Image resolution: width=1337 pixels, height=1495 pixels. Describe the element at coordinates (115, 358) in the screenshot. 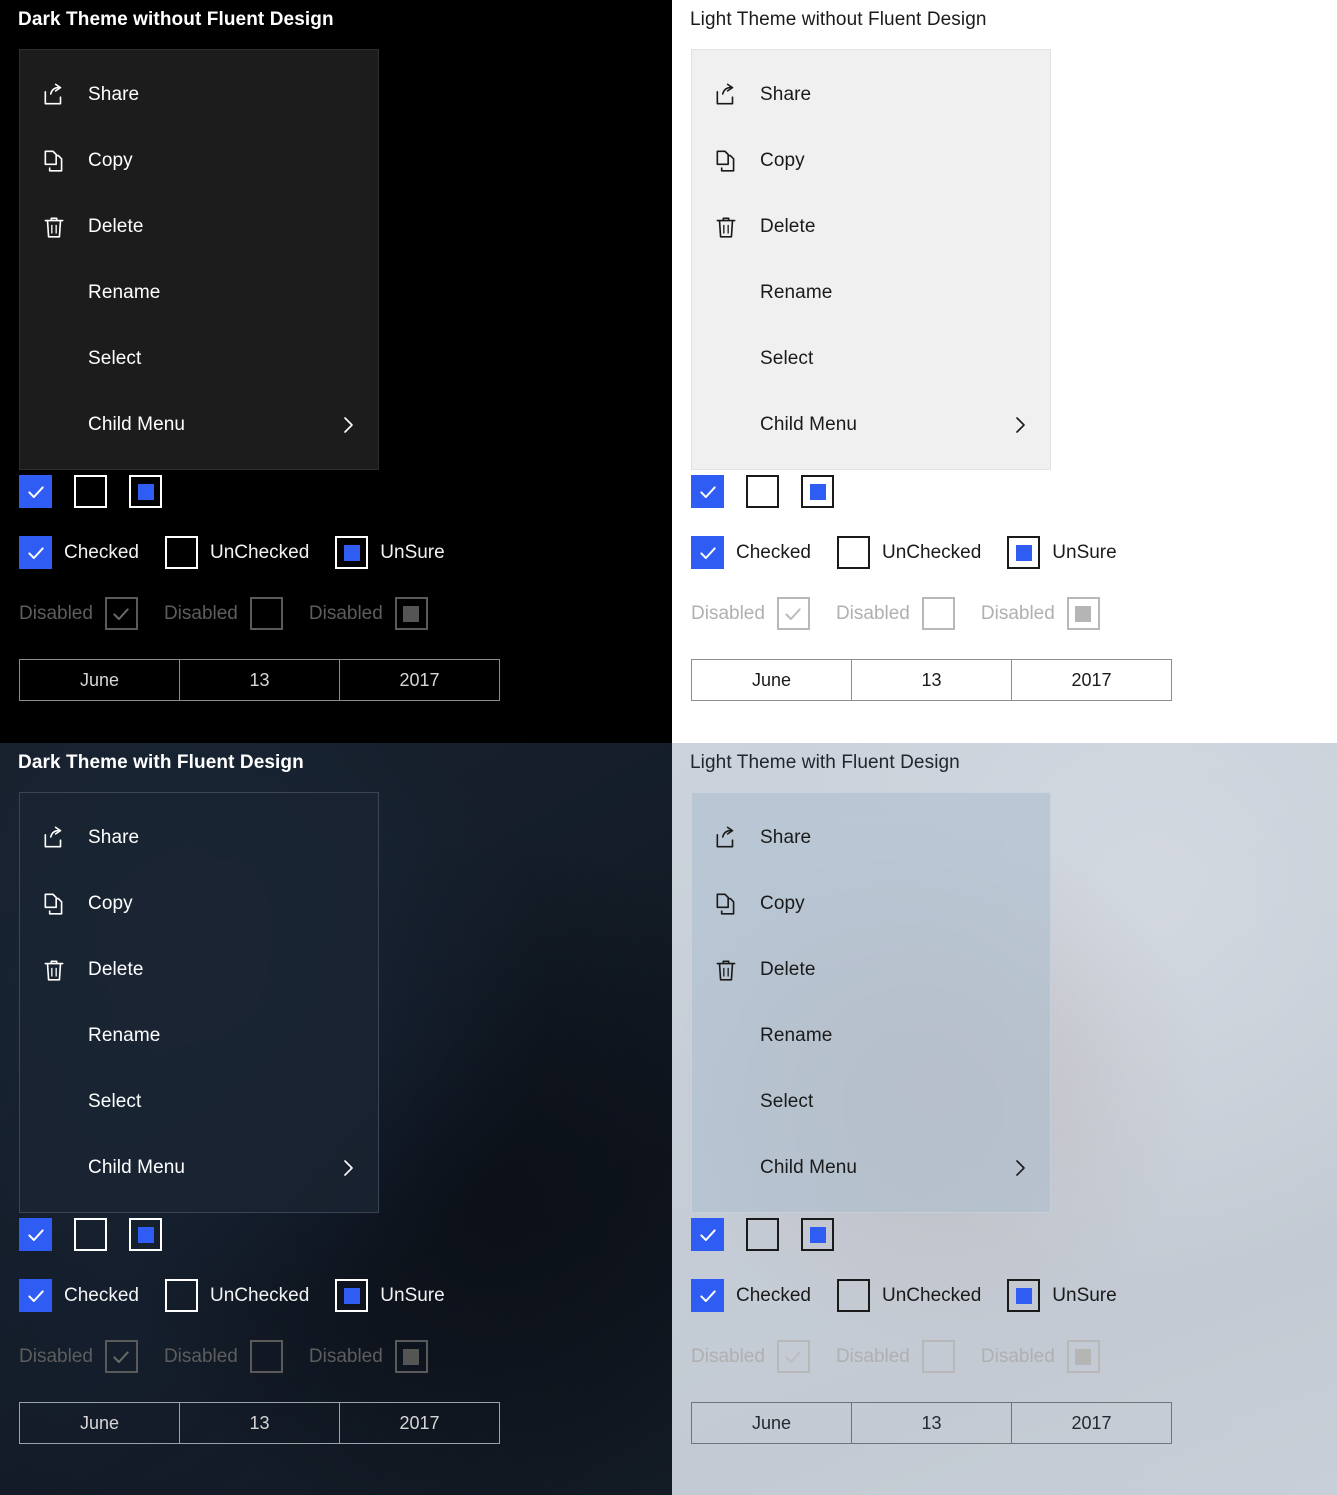

I see `menu-item-label: Select` at that location.